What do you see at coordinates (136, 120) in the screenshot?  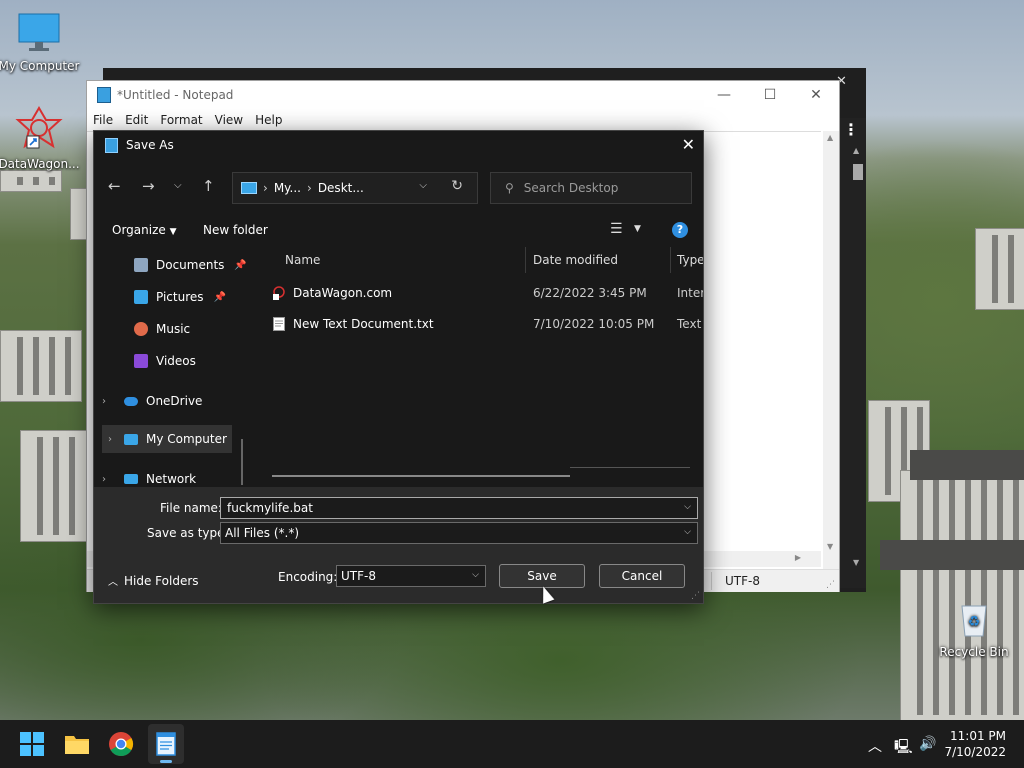 I see `menu-edit: Edit` at bounding box center [136, 120].